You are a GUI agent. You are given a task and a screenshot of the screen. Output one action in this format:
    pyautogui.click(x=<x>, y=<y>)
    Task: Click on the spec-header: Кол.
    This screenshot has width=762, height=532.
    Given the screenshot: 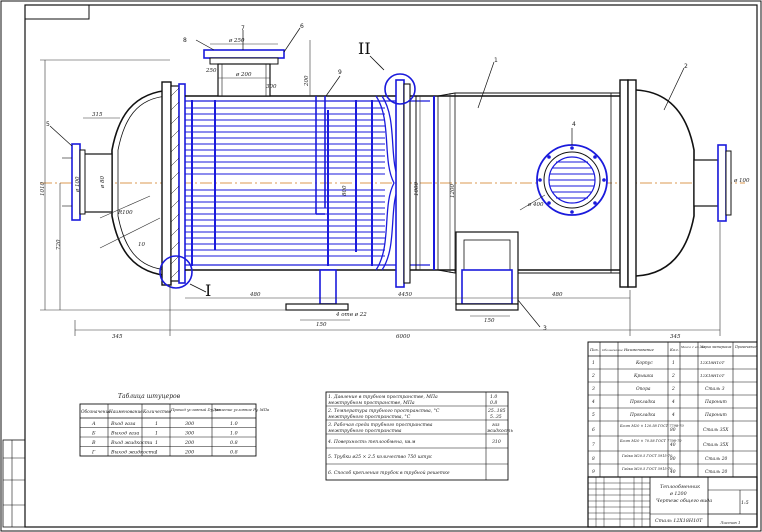 What is the action you would take?
    pyautogui.click(x=674, y=349)
    